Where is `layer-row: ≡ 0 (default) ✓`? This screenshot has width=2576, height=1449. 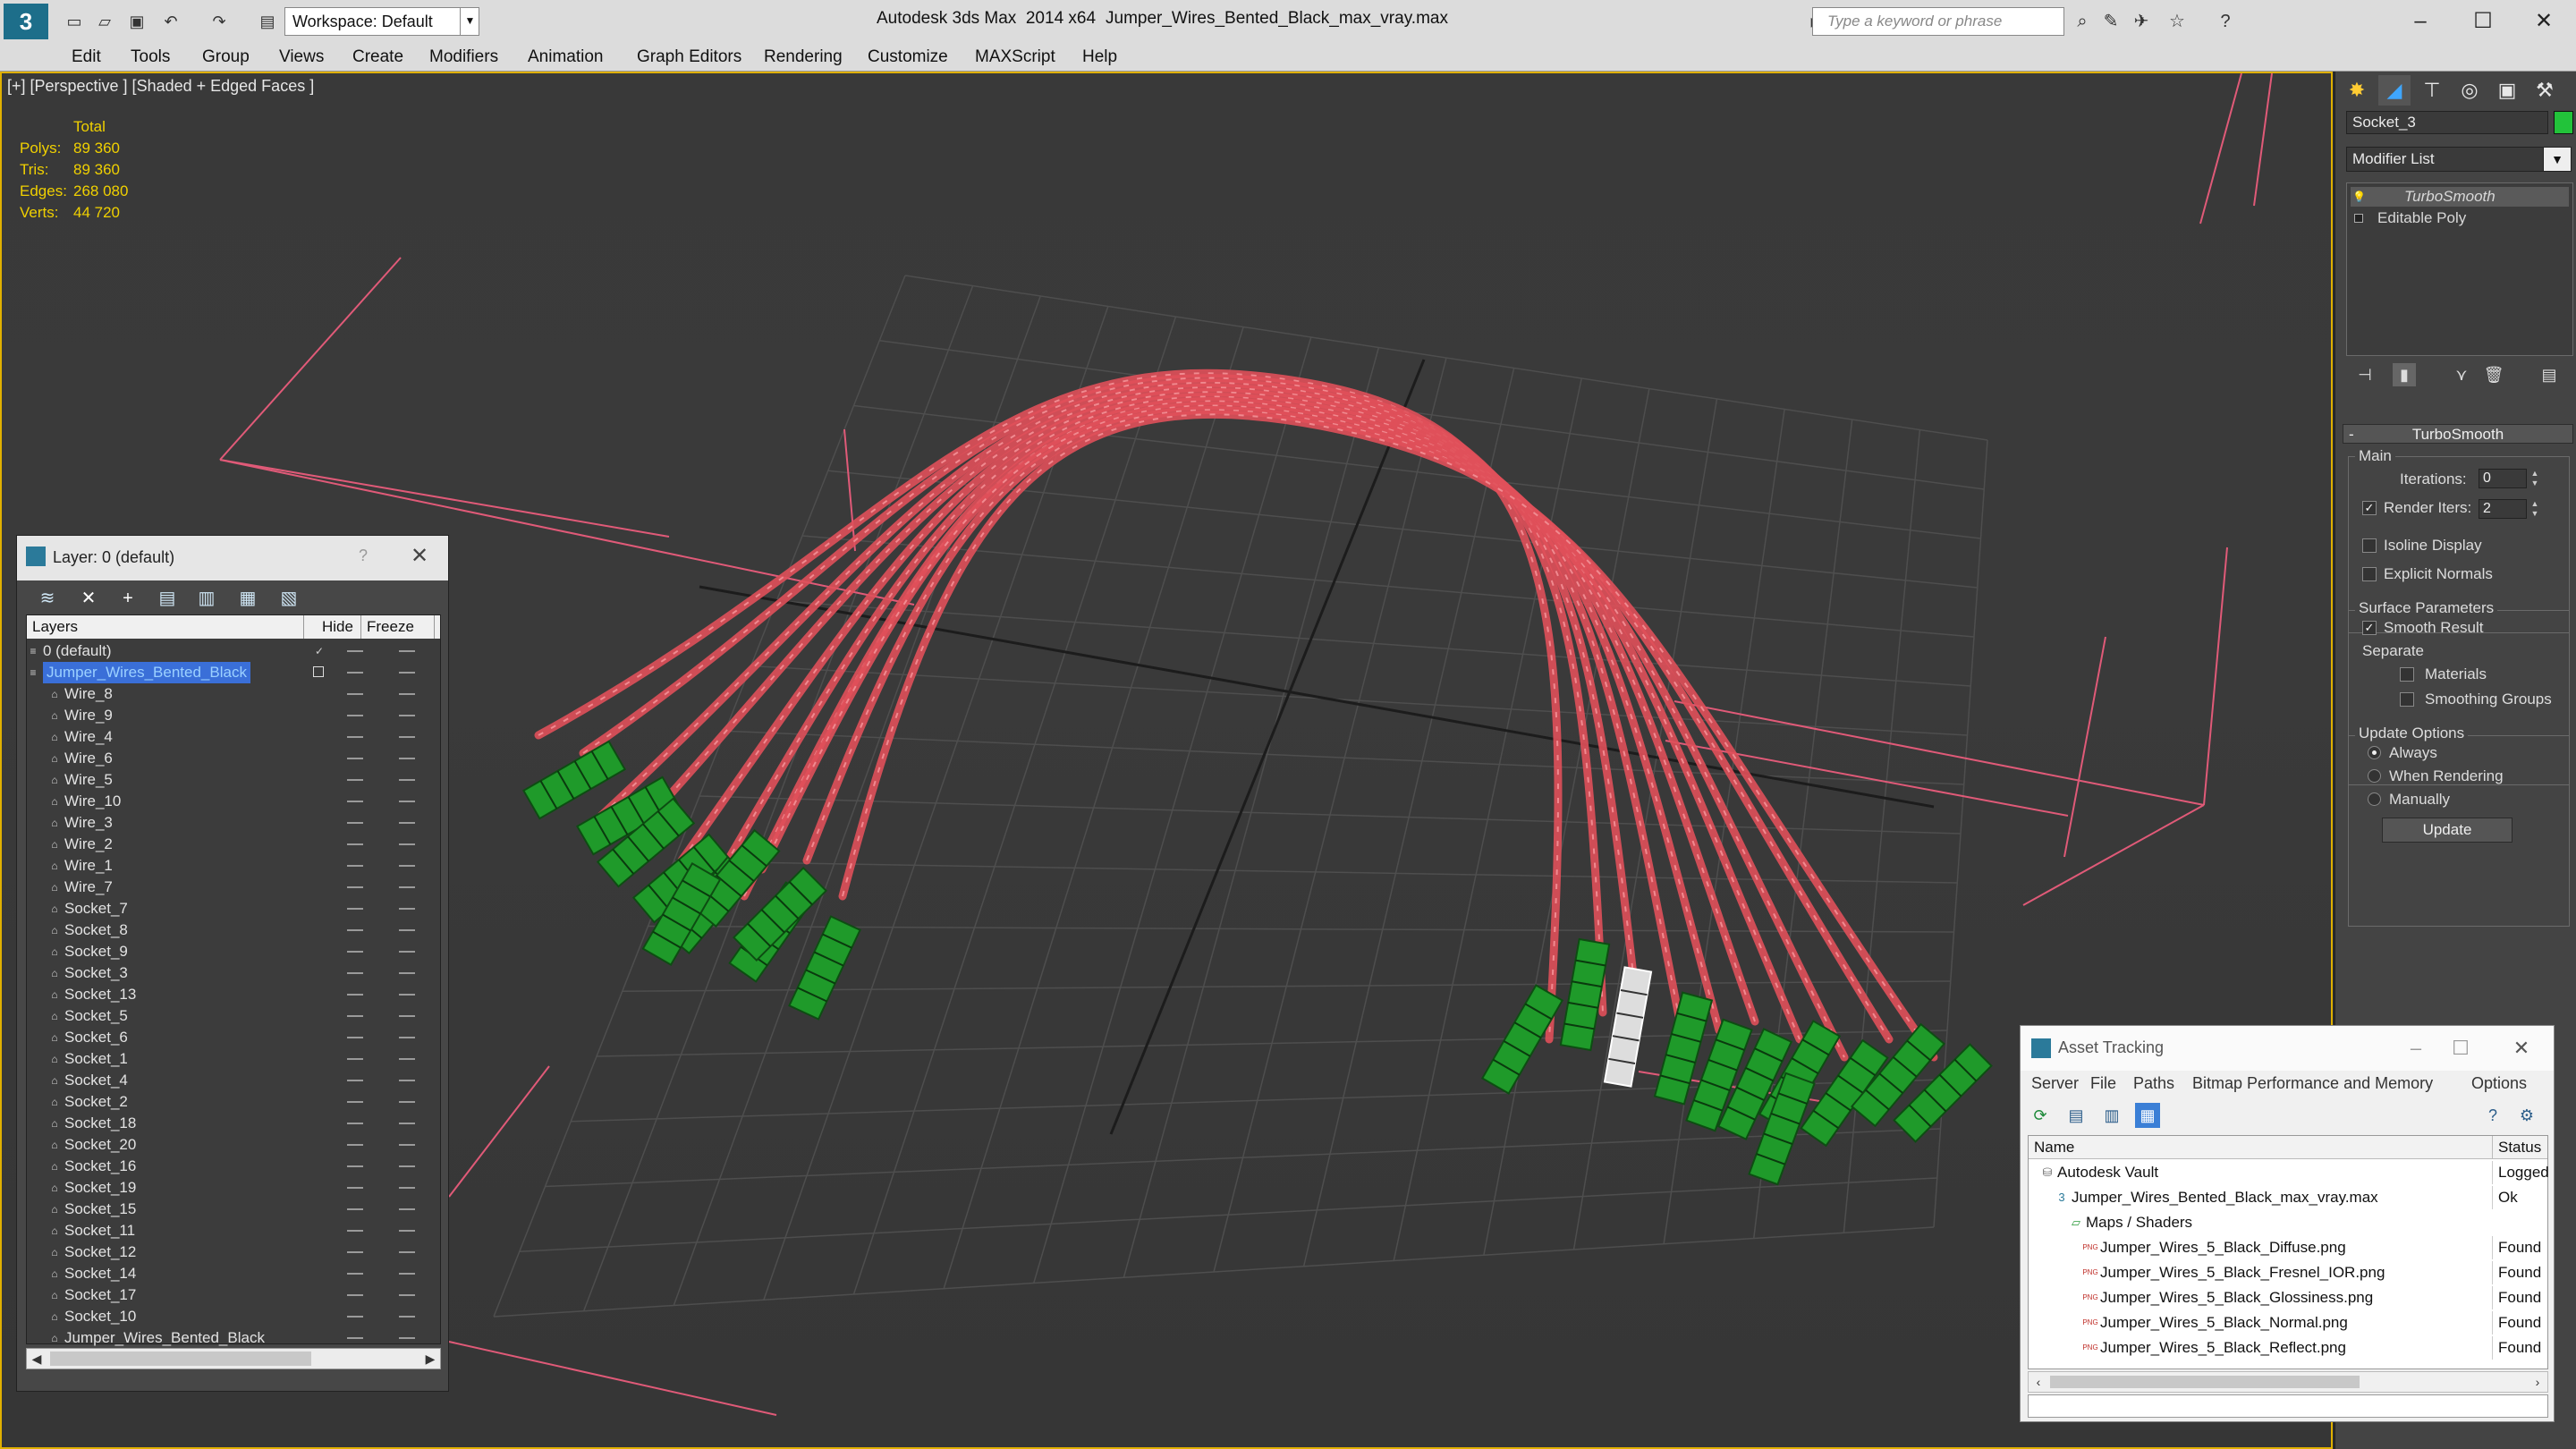
layer-row: ≡ 0 (default) ✓ is located at coordinates (229, 651).